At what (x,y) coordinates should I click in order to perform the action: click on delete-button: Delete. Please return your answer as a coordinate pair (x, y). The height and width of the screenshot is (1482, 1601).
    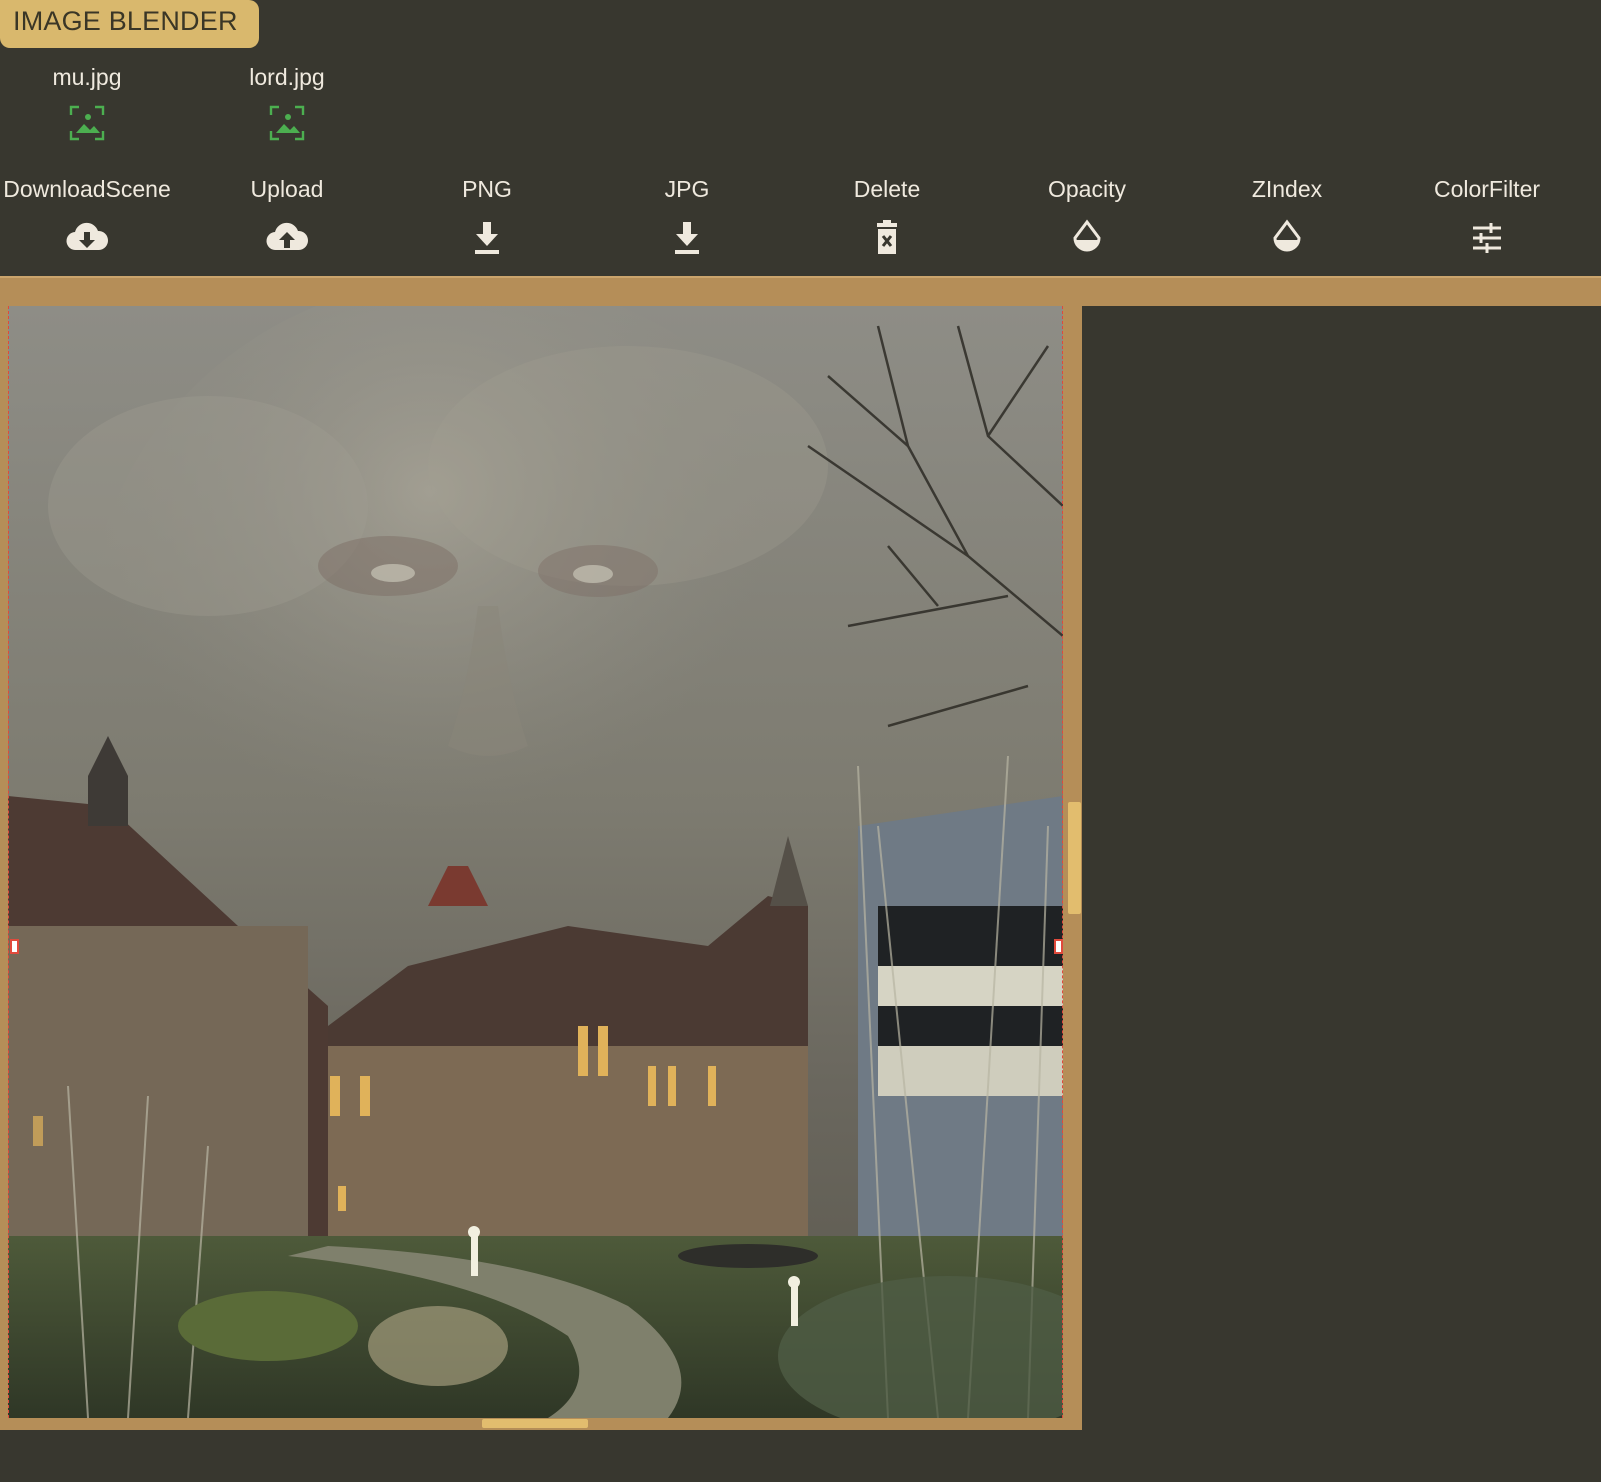
    Looking at the image, I should click on (887, 215).